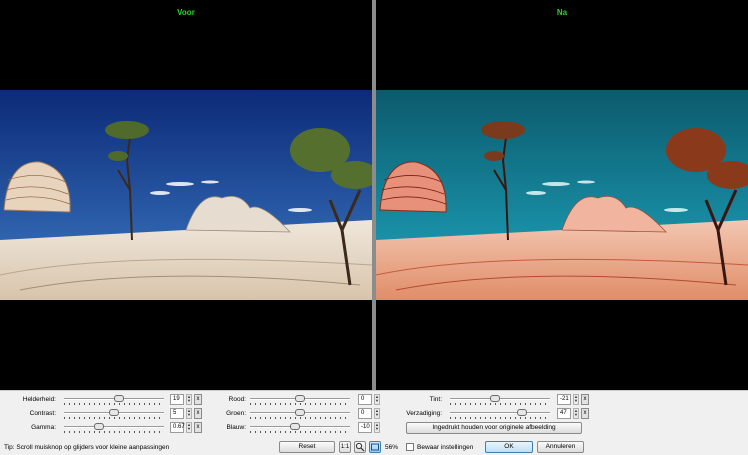 This screenshot has width=748, height=455. Describe the element at coordinates (365, 413) in the screenshot. I see `groen-value-input: 0` at that location.